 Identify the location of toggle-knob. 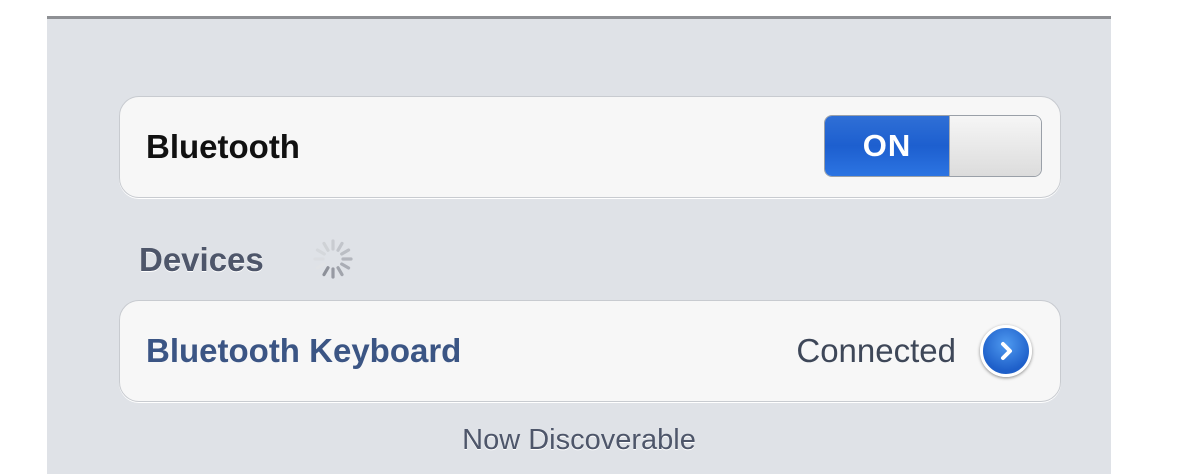
(995, 146).